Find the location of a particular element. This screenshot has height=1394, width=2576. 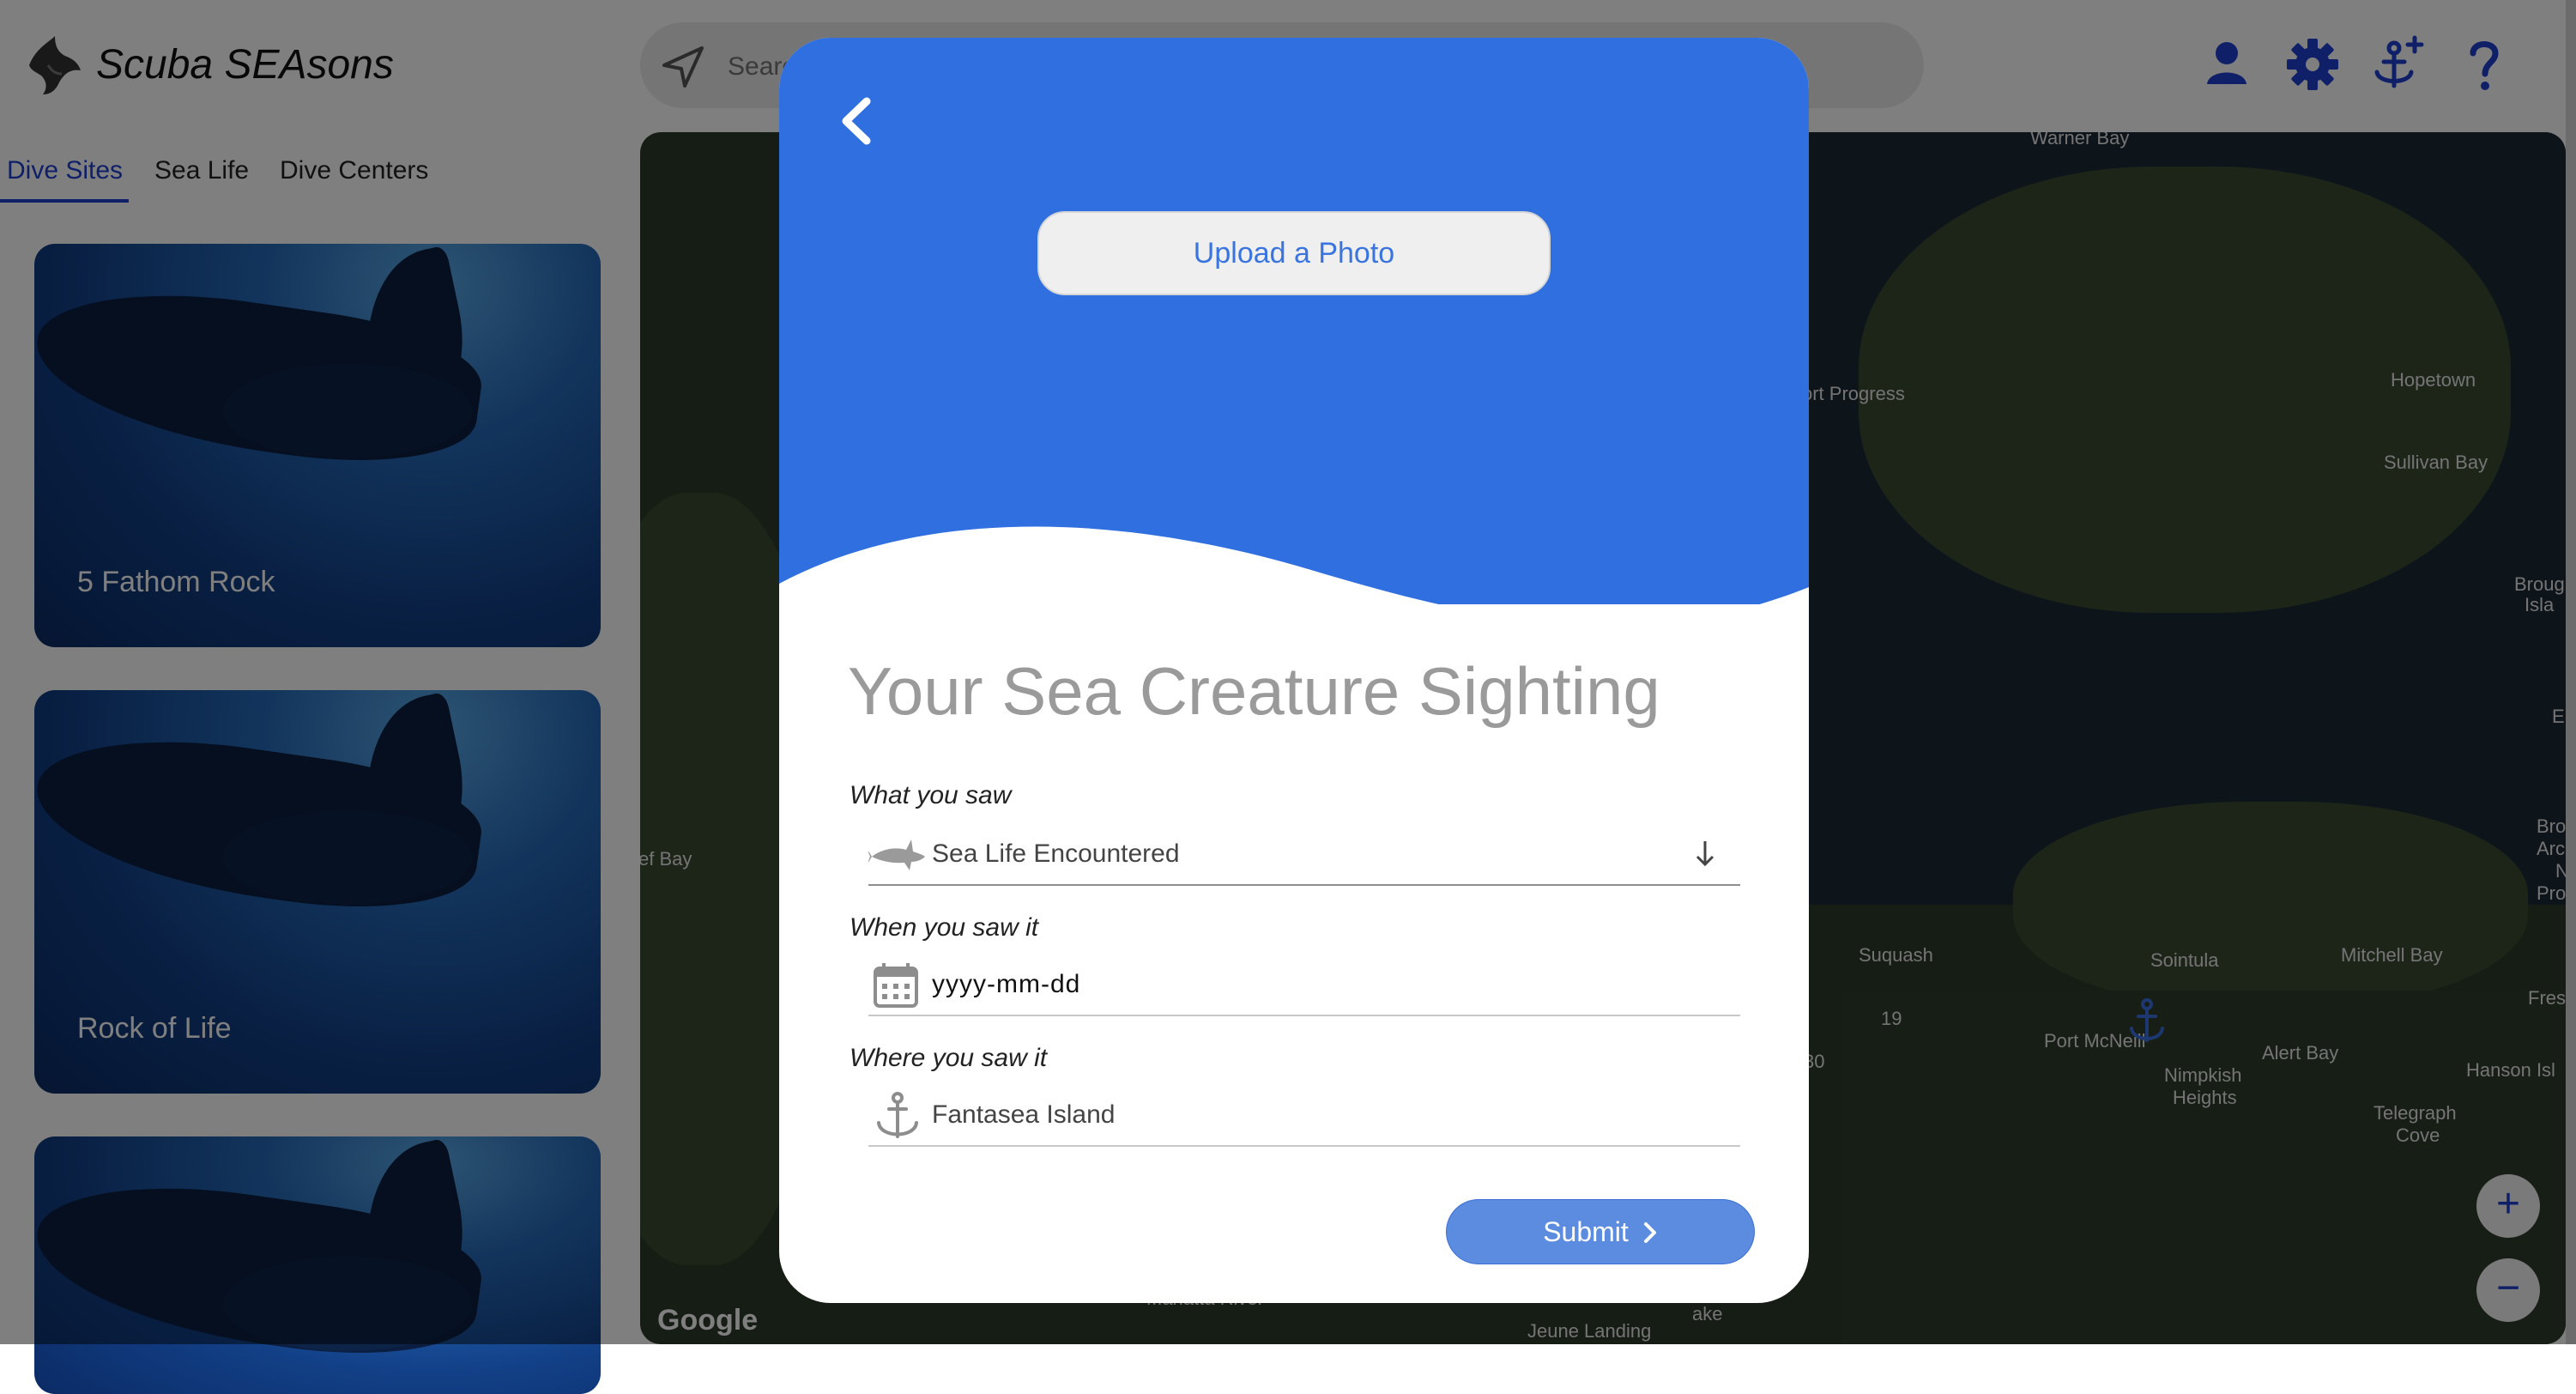

when-field-label: When you saw it is located at coordinates (945, 927).